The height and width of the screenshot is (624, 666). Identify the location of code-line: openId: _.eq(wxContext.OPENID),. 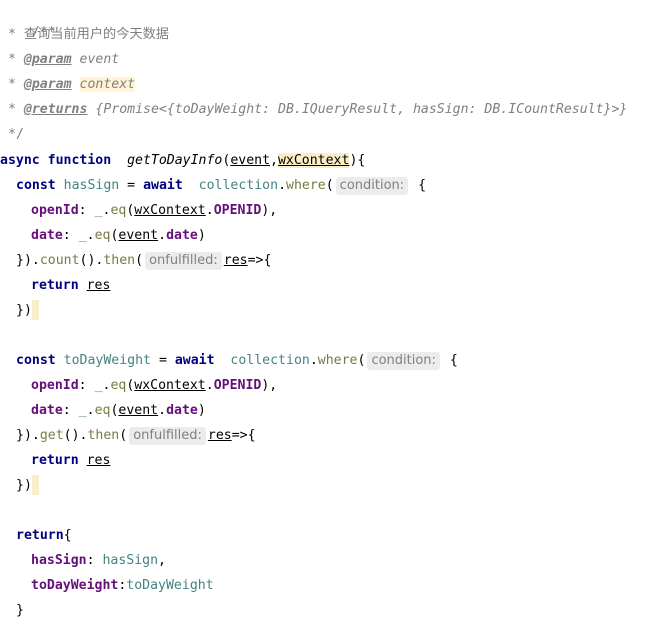
(138, 211).